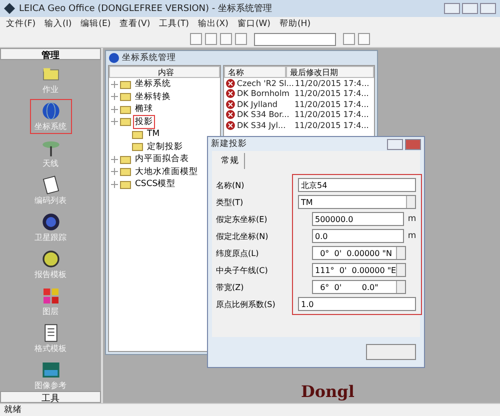 The image size is (500, 416). What do you see at coordinates (231, 185) in the screenshot?
I see `field-label: 名称(N)` at bounding box center [231, 185].